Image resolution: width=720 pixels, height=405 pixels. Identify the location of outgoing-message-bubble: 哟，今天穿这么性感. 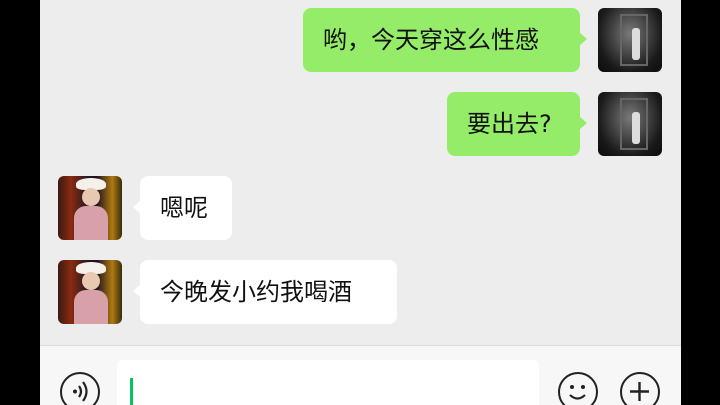
(445, 40).